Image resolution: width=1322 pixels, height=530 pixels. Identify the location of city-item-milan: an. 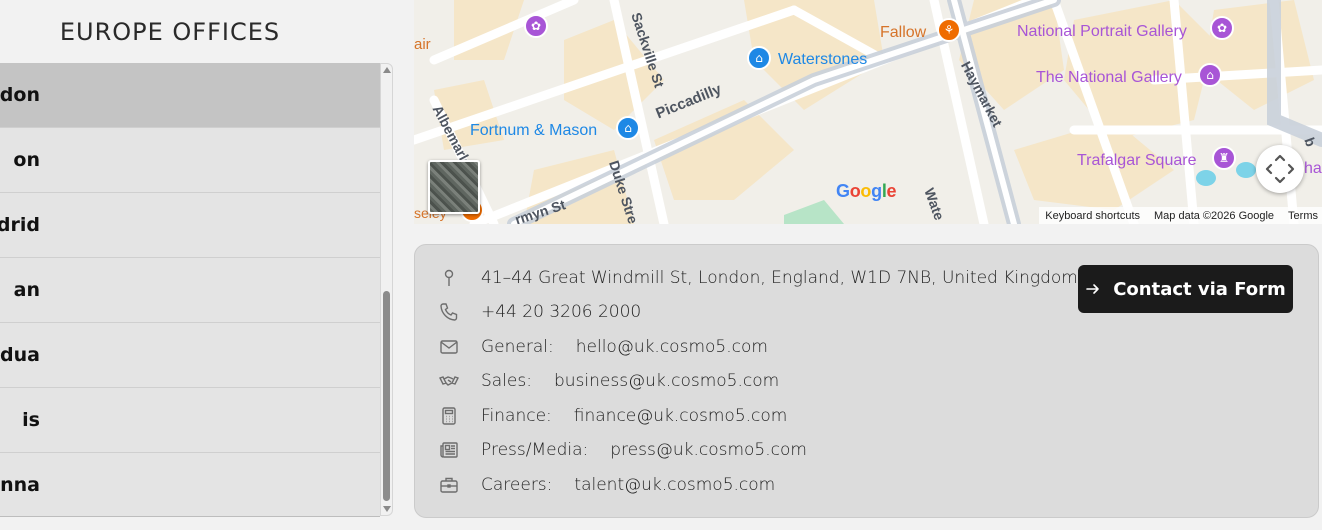
(190, 290).